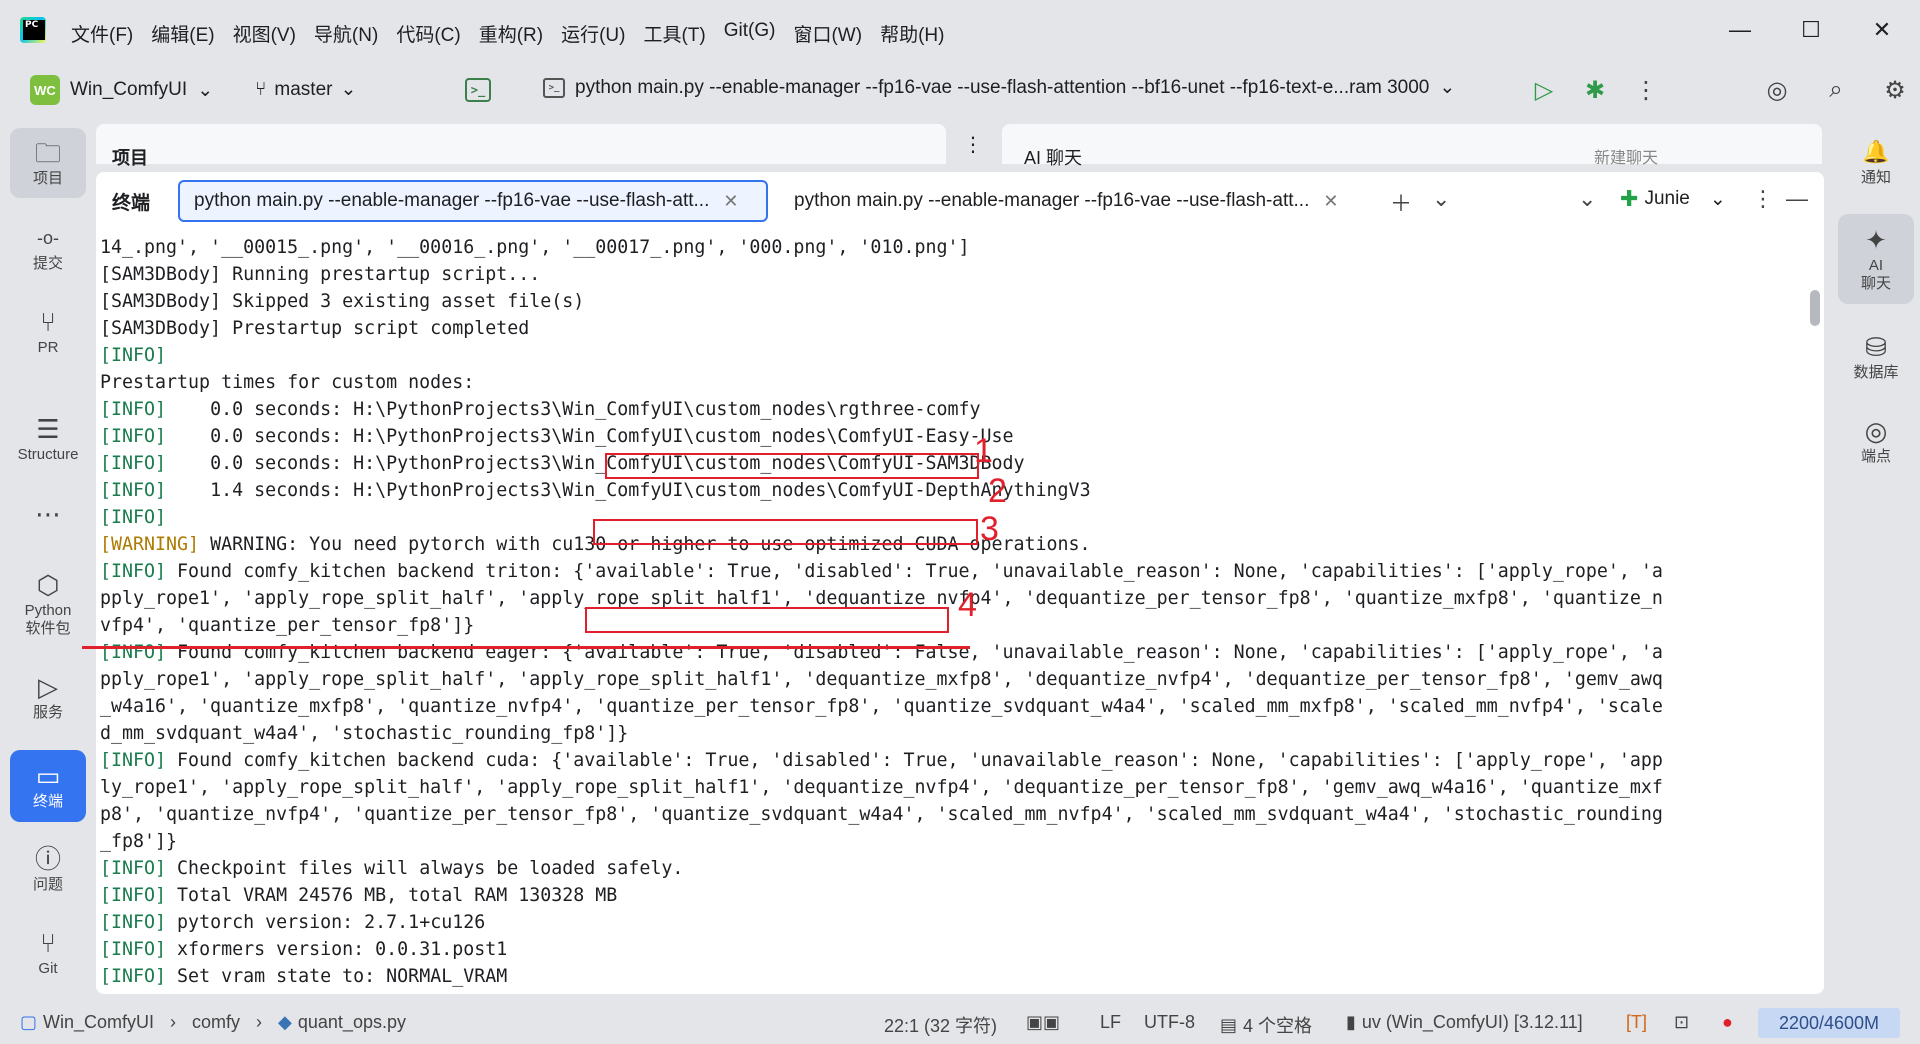  I want to click on scrollbar-thumb, so click(1815, 308).